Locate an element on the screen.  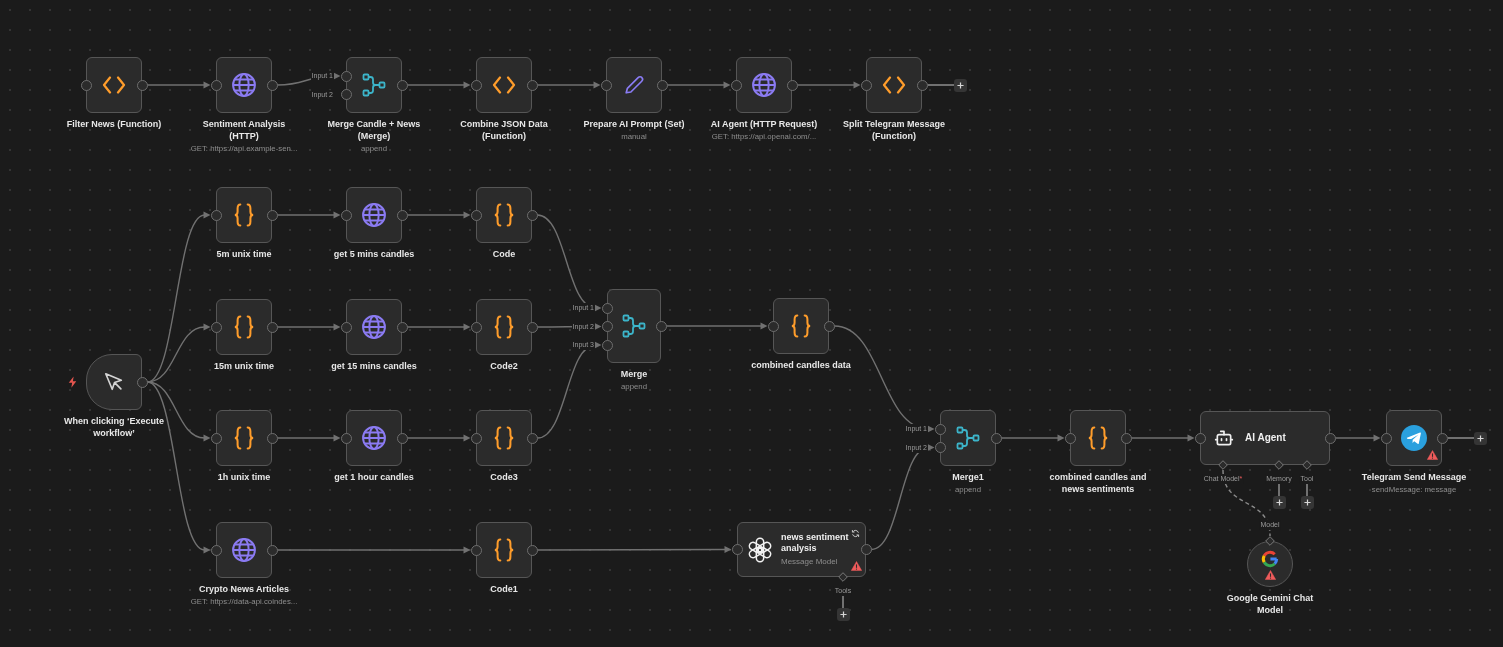
code-brackets-icon is located at coordinates (894, 85).